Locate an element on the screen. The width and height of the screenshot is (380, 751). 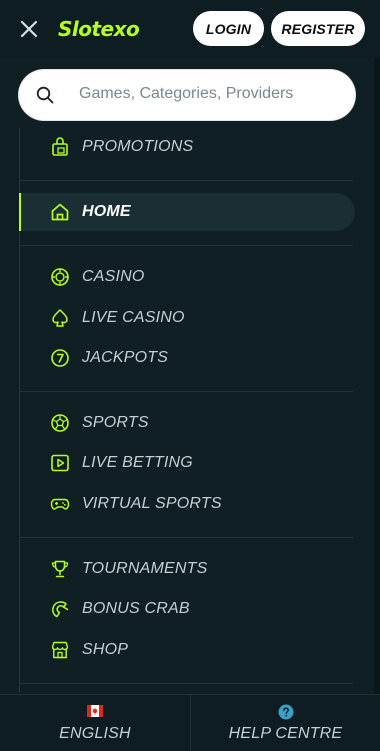
register-button-label: REGISTER is located at coordinates (318, 28).